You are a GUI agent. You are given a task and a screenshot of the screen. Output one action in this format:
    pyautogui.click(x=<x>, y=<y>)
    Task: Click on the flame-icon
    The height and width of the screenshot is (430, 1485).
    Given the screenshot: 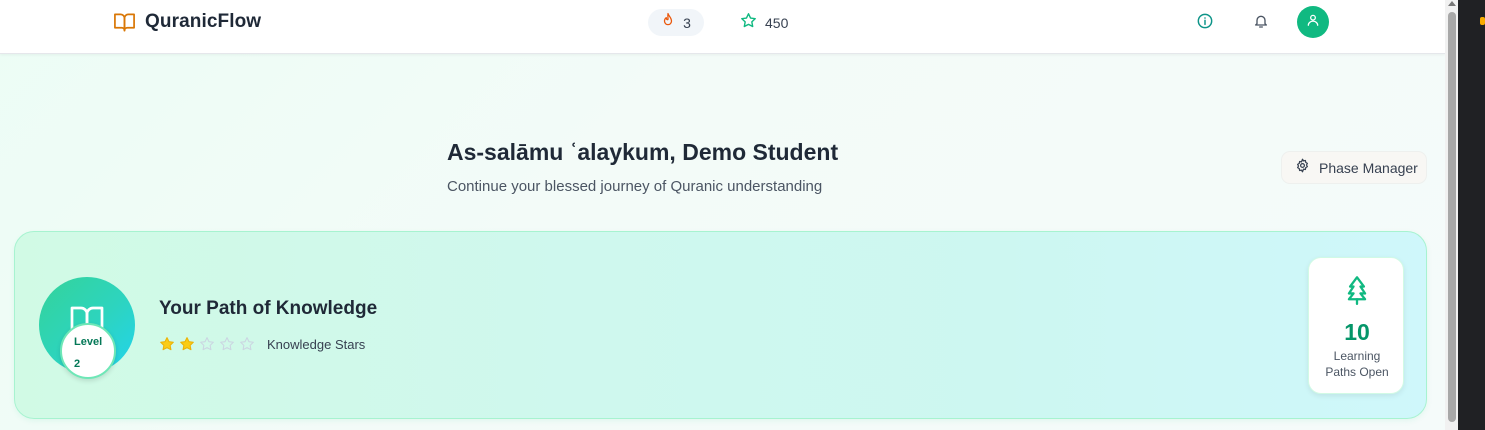 What is the action you would take?
    pyautogui.click(x=668, y=22)
    